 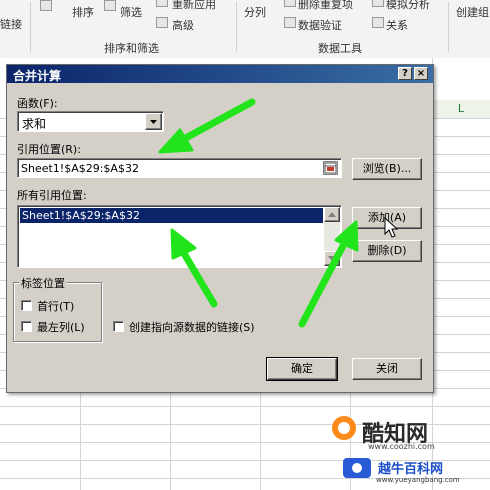 What do you see at coordinates (194, 268) in the screenshot?
I see `arrow-to-list-icon` at bounding box center [194, 268].